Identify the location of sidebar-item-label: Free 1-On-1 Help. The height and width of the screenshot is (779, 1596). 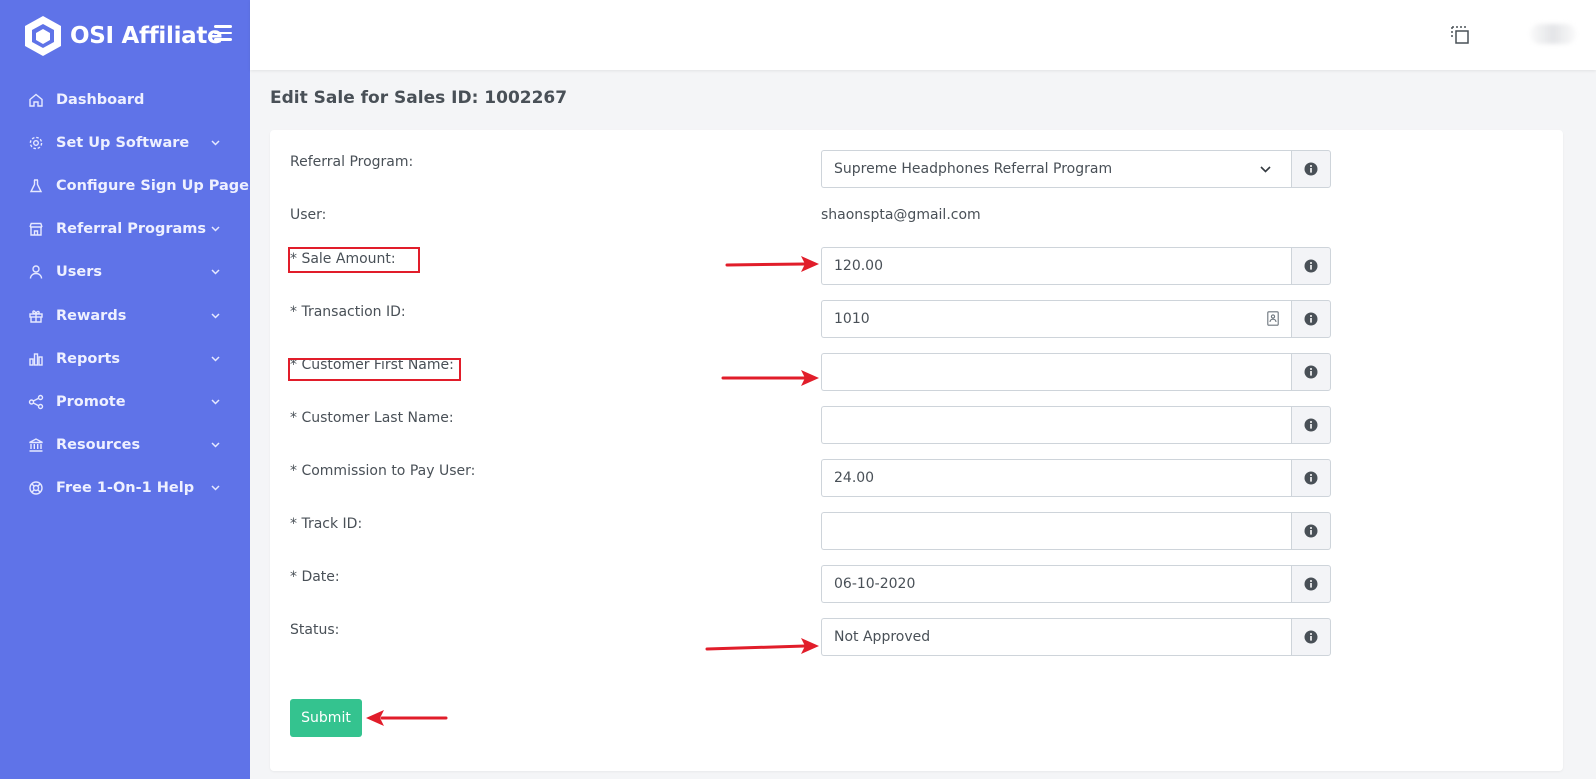
(125, 488).